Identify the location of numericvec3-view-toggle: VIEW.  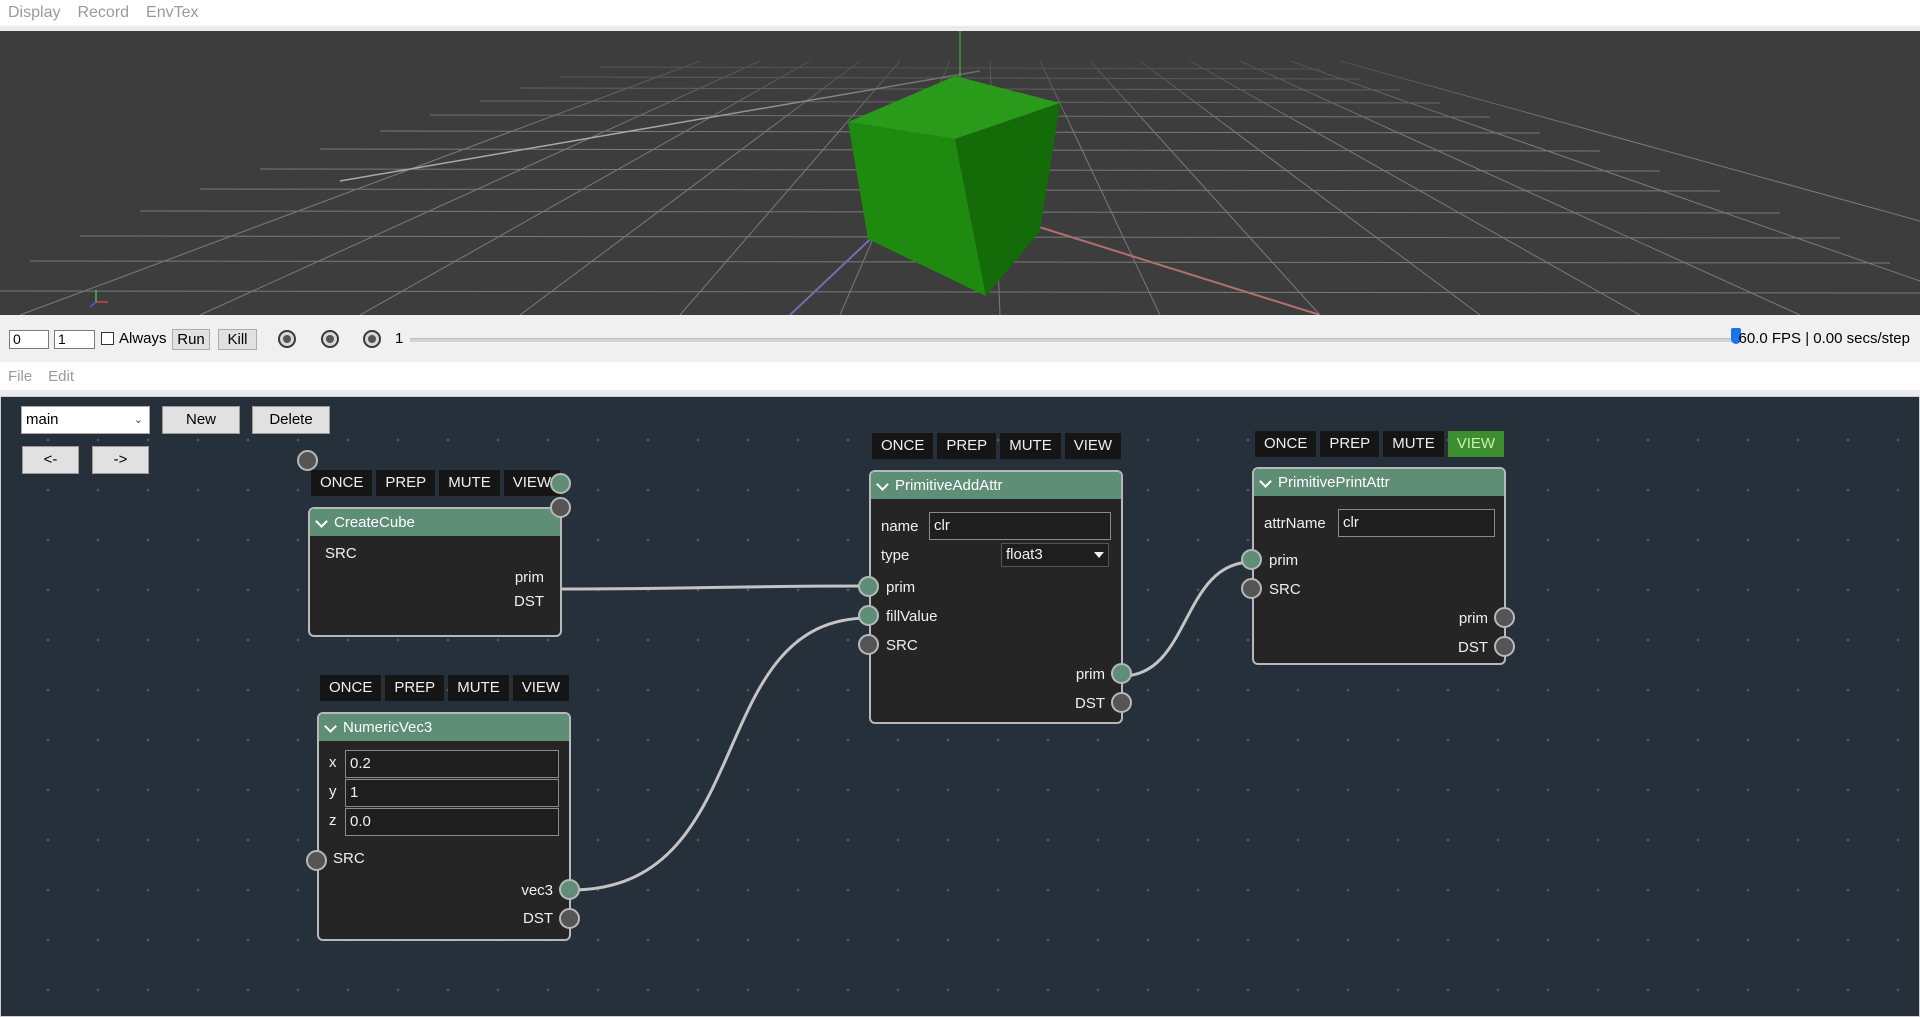
(541, 688).